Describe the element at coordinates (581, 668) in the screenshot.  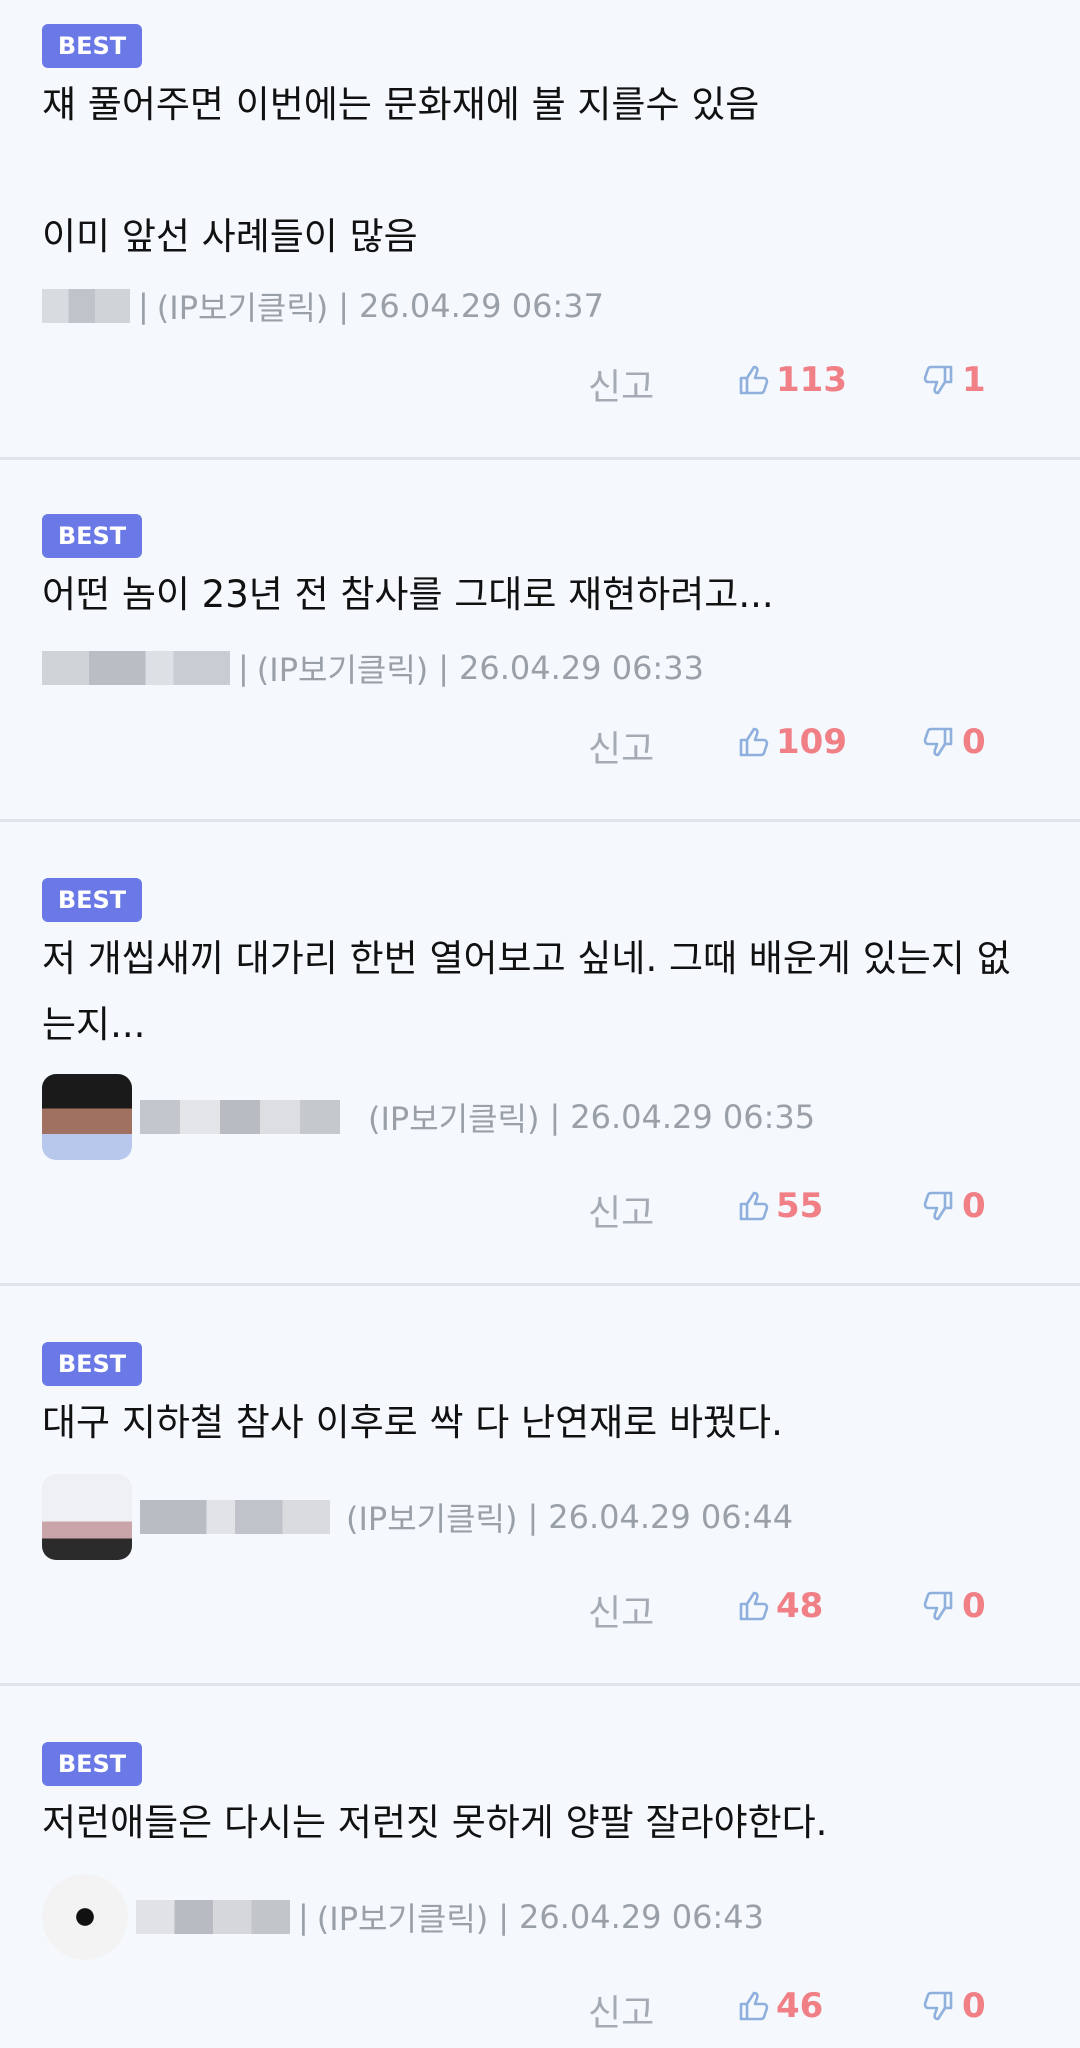
I see `comment-date: 26.04.29 06:33` at that location.